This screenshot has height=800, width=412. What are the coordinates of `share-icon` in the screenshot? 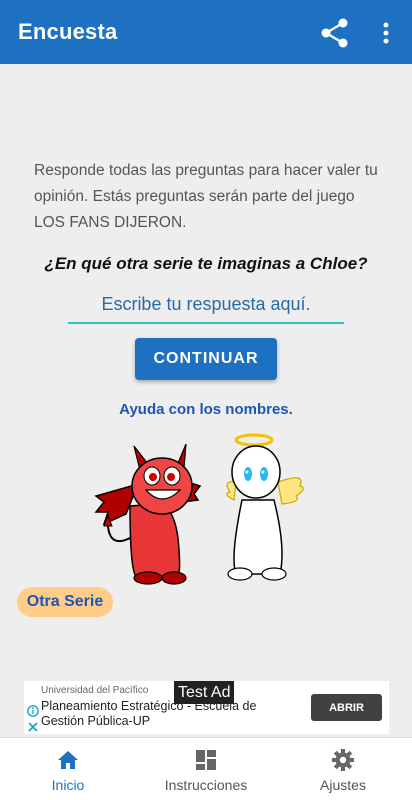 It's located at (335, 33).